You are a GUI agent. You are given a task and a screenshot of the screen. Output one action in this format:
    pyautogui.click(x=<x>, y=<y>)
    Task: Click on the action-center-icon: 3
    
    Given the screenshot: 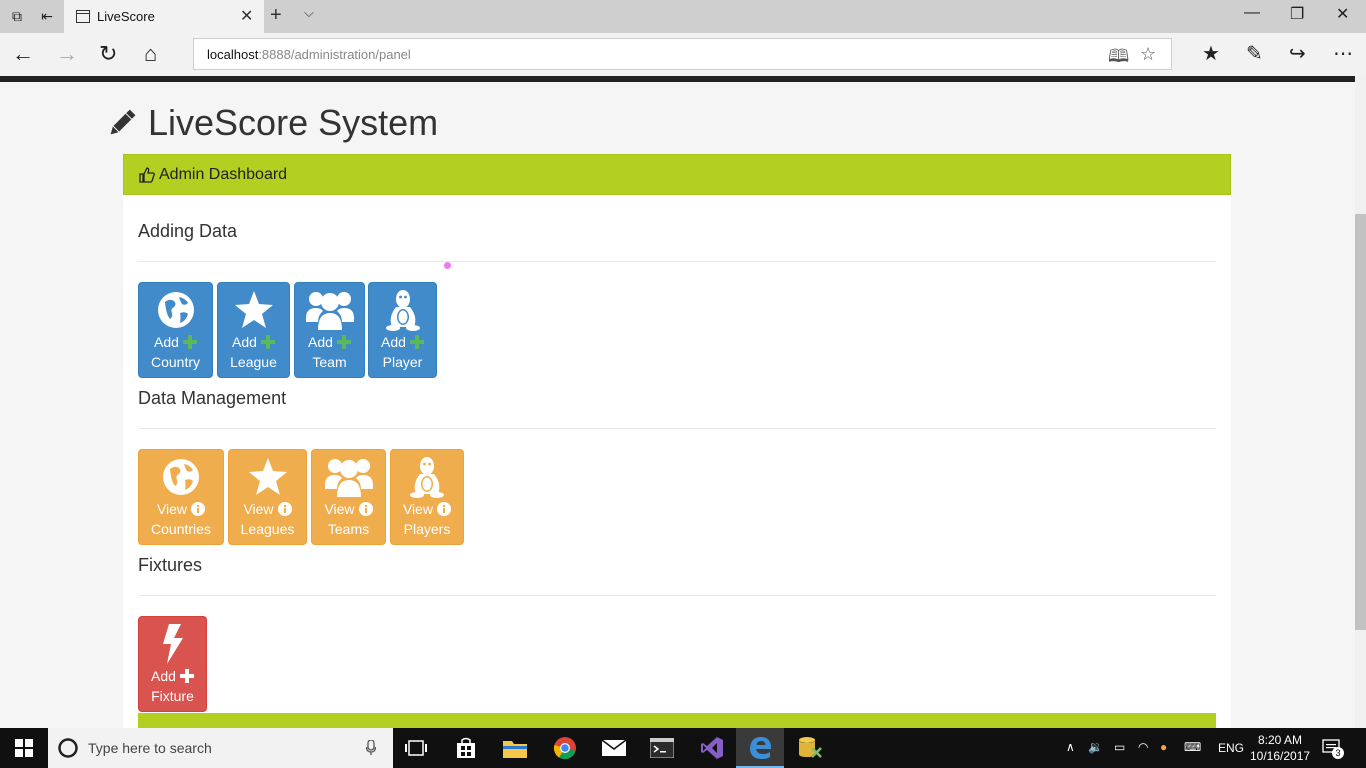 What is the action you would take?
    pyautogui.click(x=1333, y=748)
    